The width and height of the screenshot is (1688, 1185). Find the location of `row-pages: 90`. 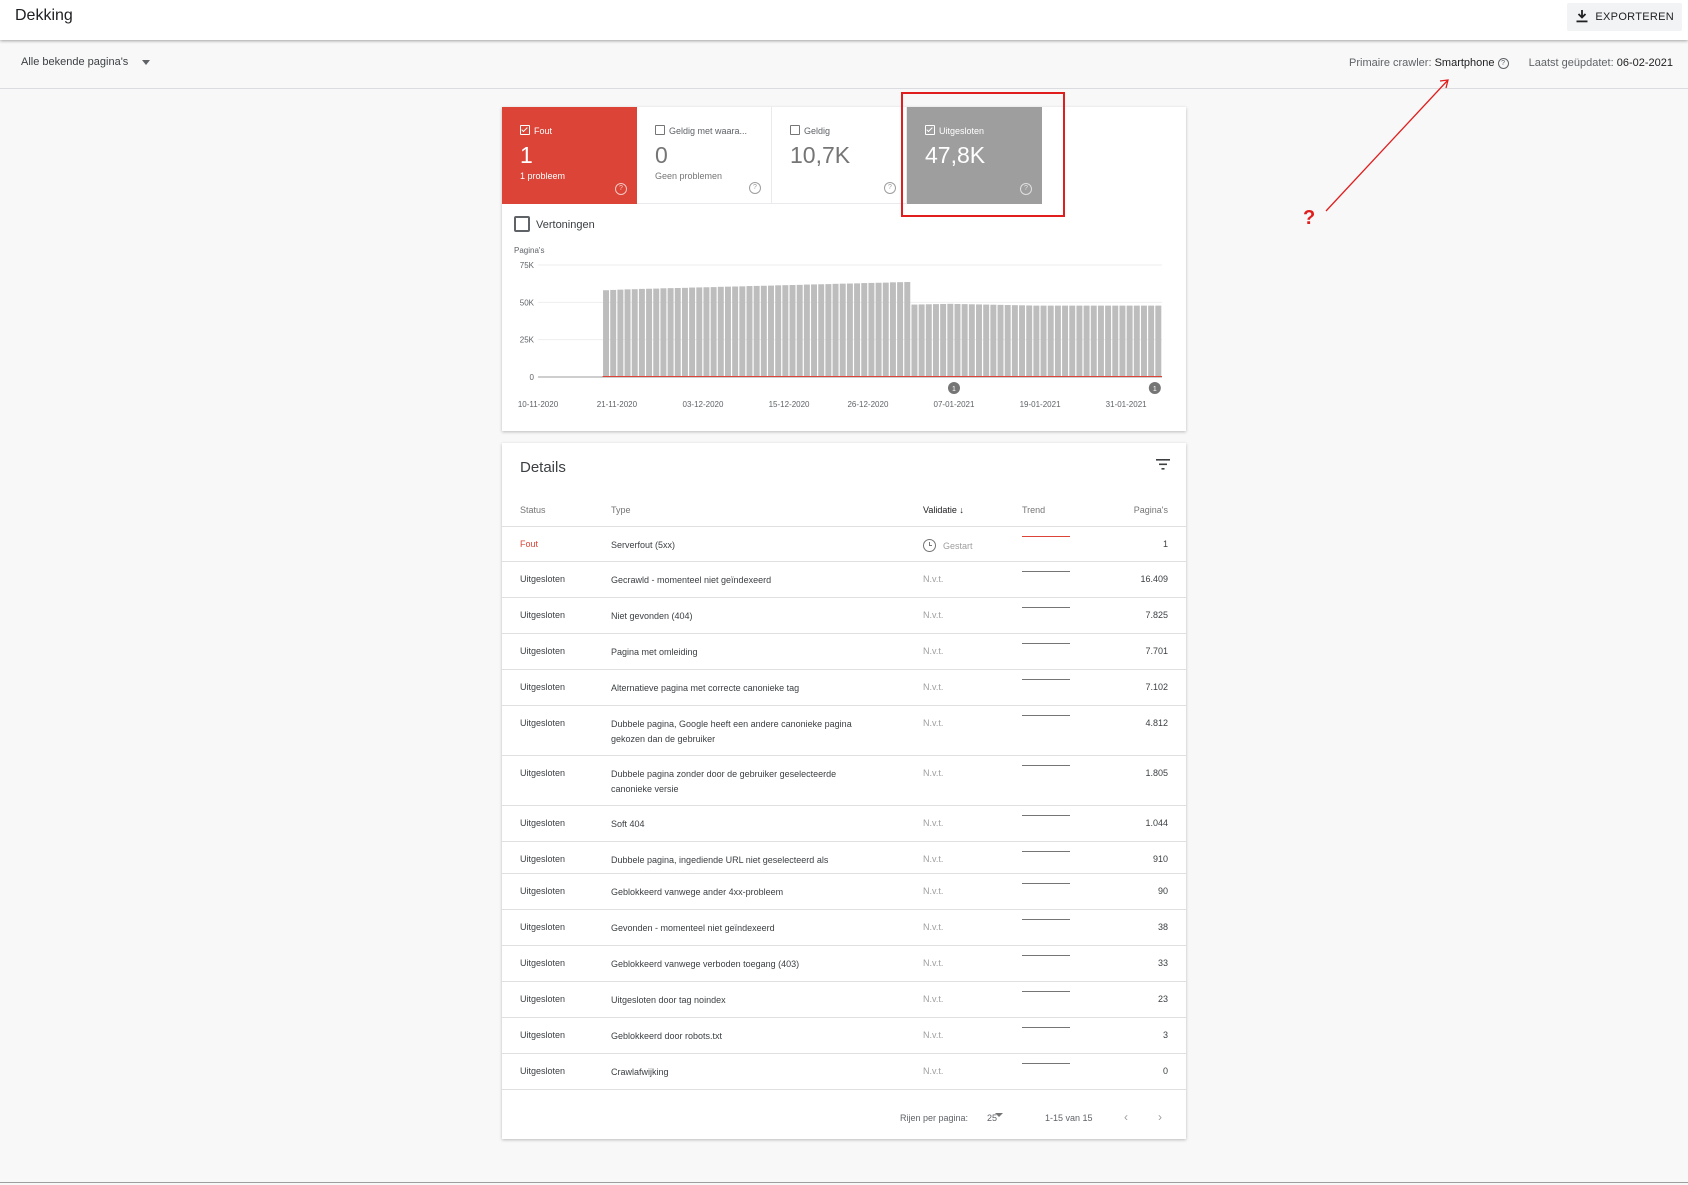

row-pages: 90 is located at coordinates (1162, 891).